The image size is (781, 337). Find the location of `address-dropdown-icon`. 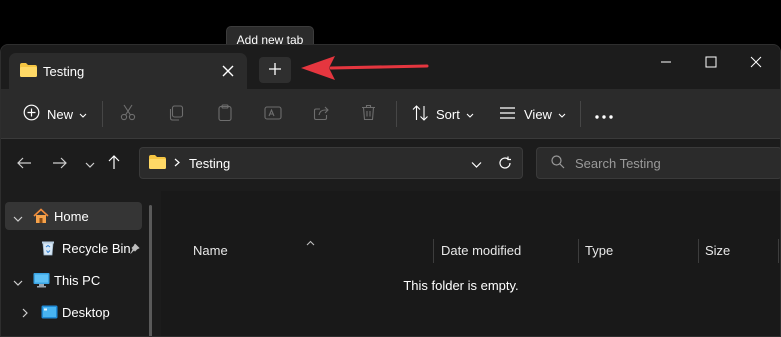

address-dropdown-icon is located at coordinates (476, 164).